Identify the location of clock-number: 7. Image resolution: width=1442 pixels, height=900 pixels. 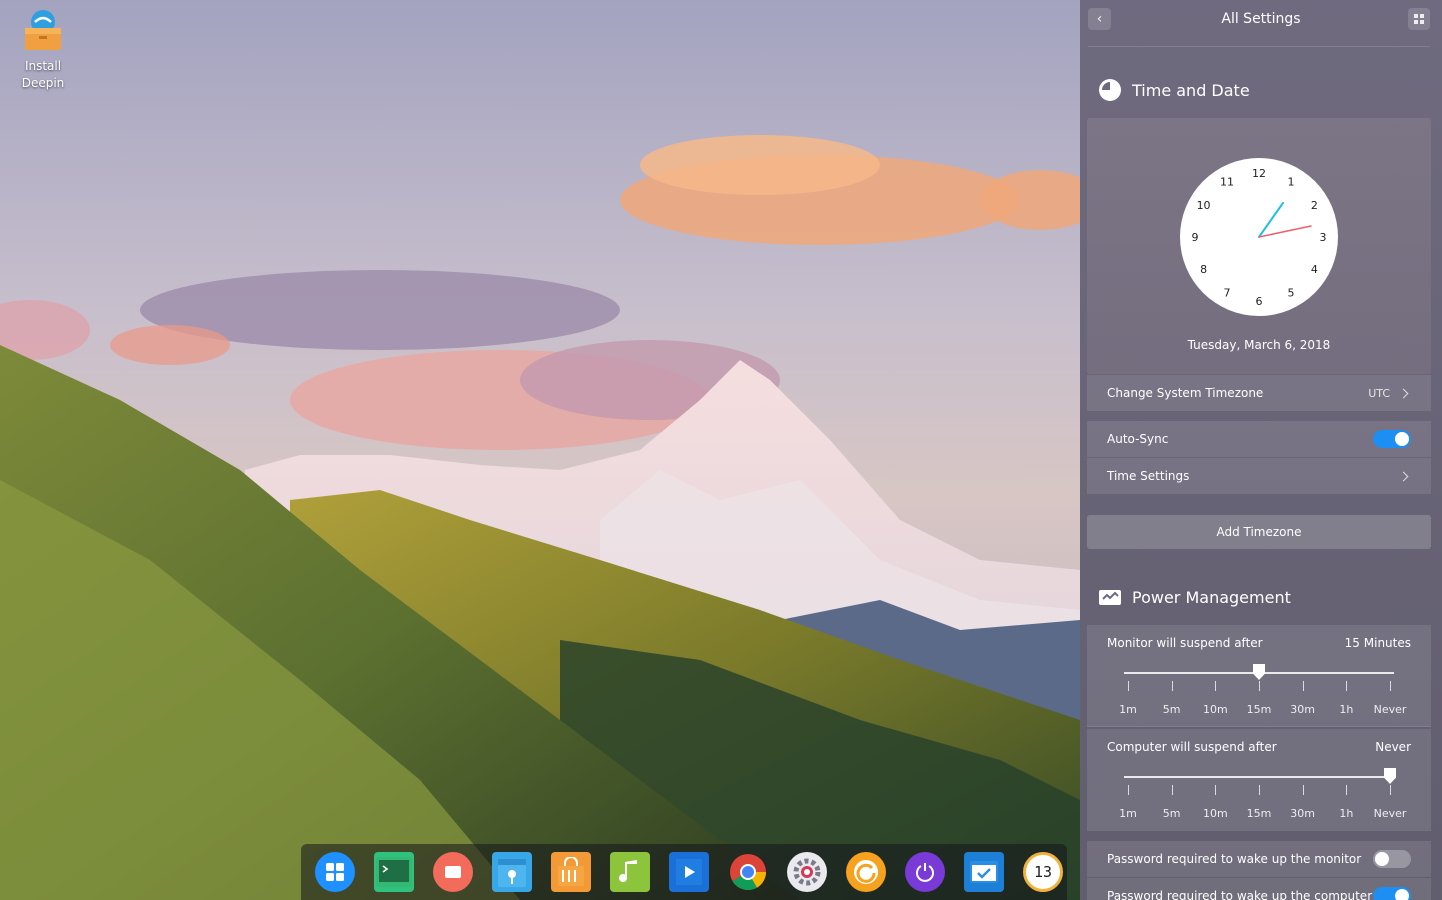
(1227, 292).